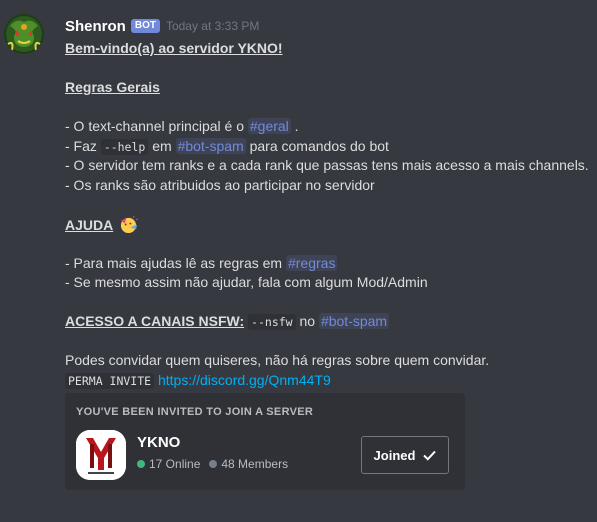 Image resolution: width=597 pixels, height=522 pixels. Describe the element at coordinates (262, 455) in the screenshot. I see `invite-body: YKNO 17 Online 48 Members Joined` at that location.